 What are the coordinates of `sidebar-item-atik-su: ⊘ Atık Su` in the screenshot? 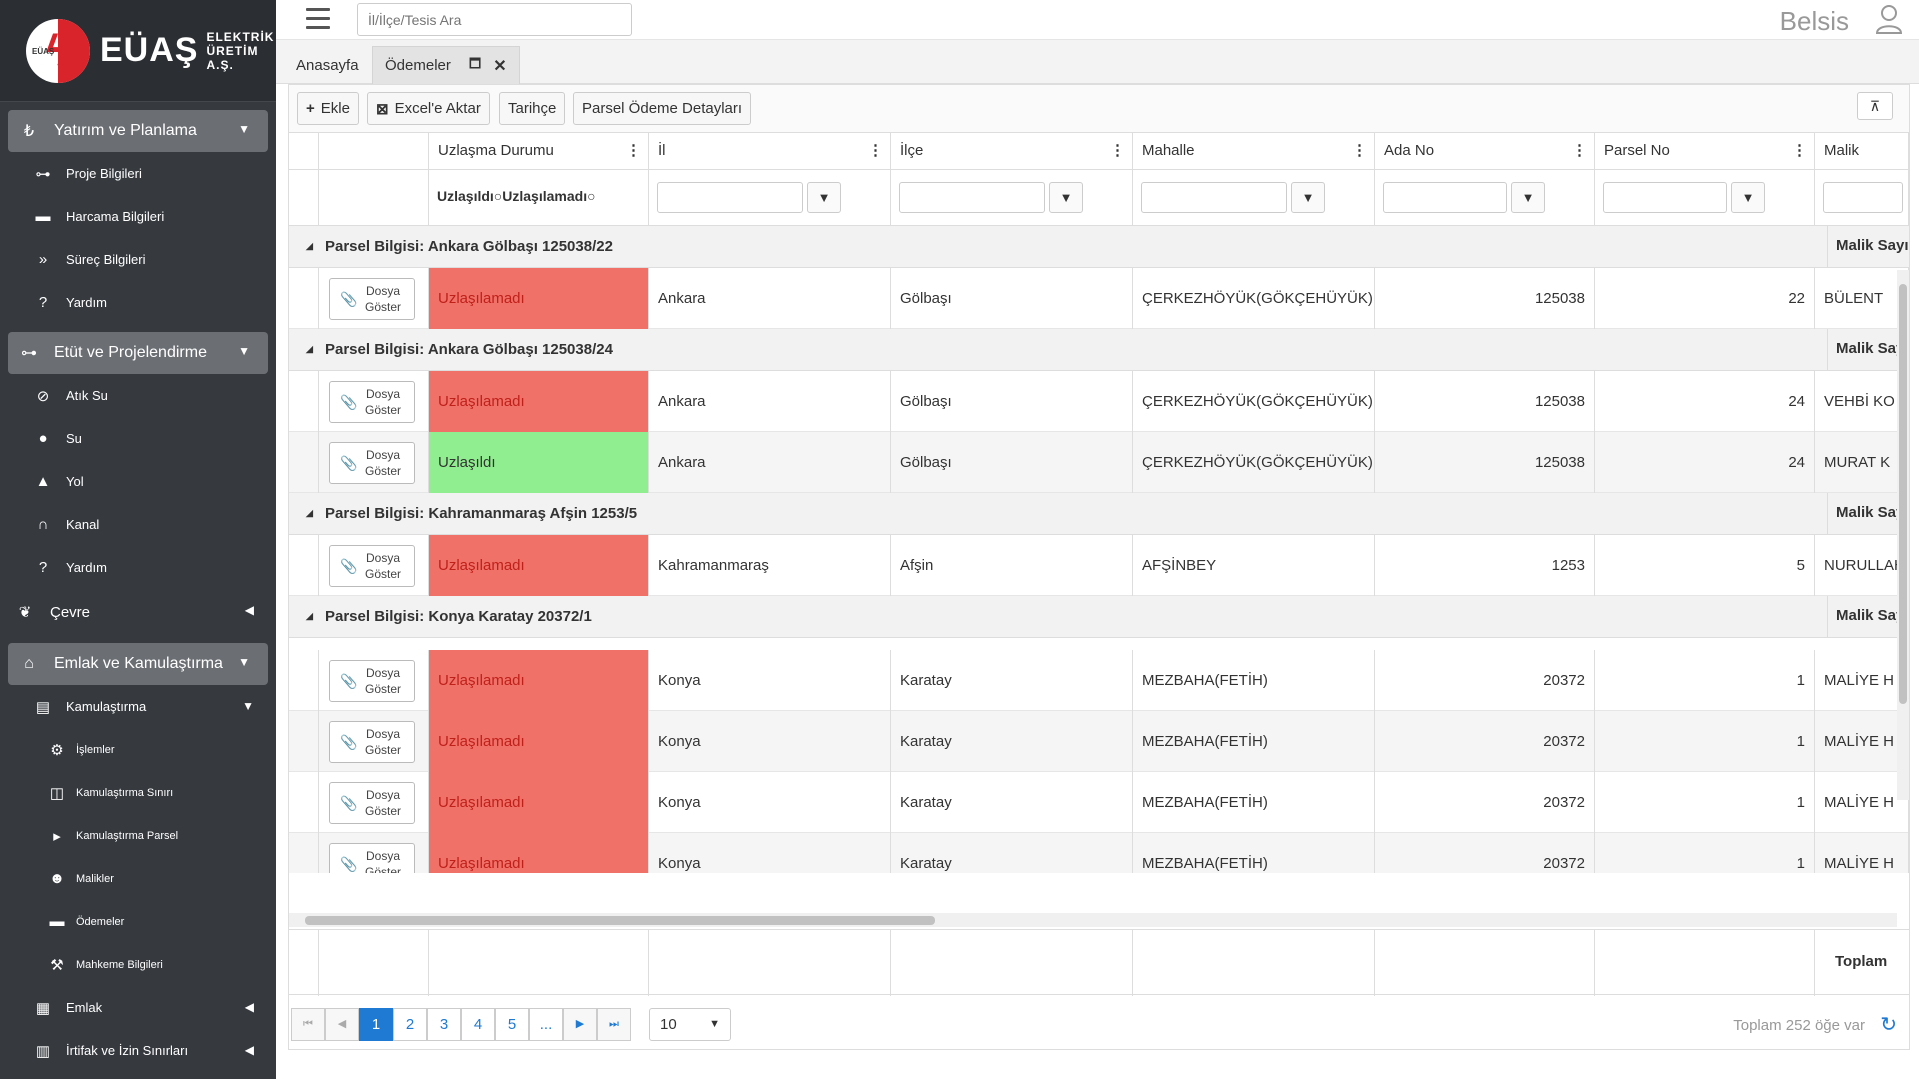 It's located at (138, 395).